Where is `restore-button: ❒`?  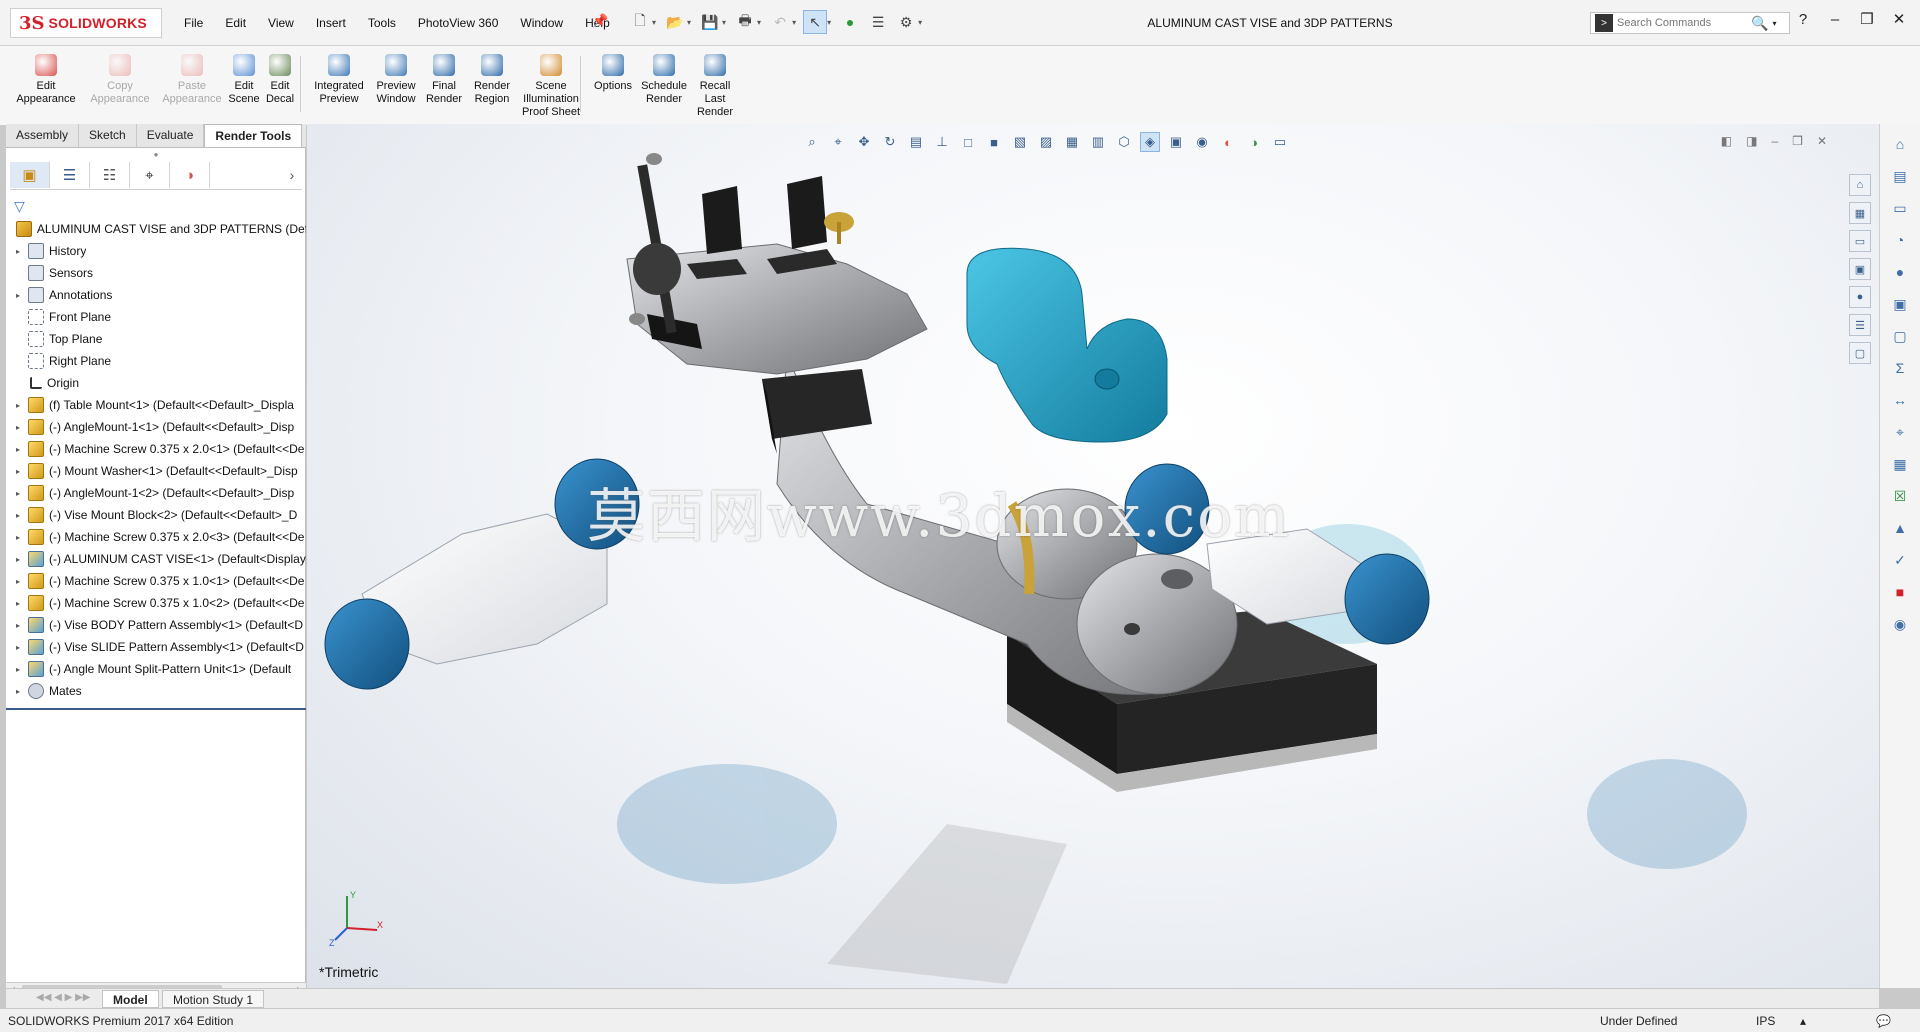
restore-button: ❒ is located at coordinates (1867, 19).